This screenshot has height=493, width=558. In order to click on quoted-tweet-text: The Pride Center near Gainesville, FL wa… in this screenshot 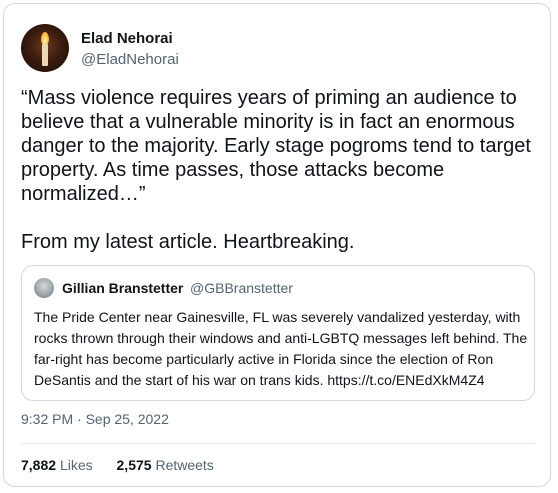, I will do `click(281, 348)`.